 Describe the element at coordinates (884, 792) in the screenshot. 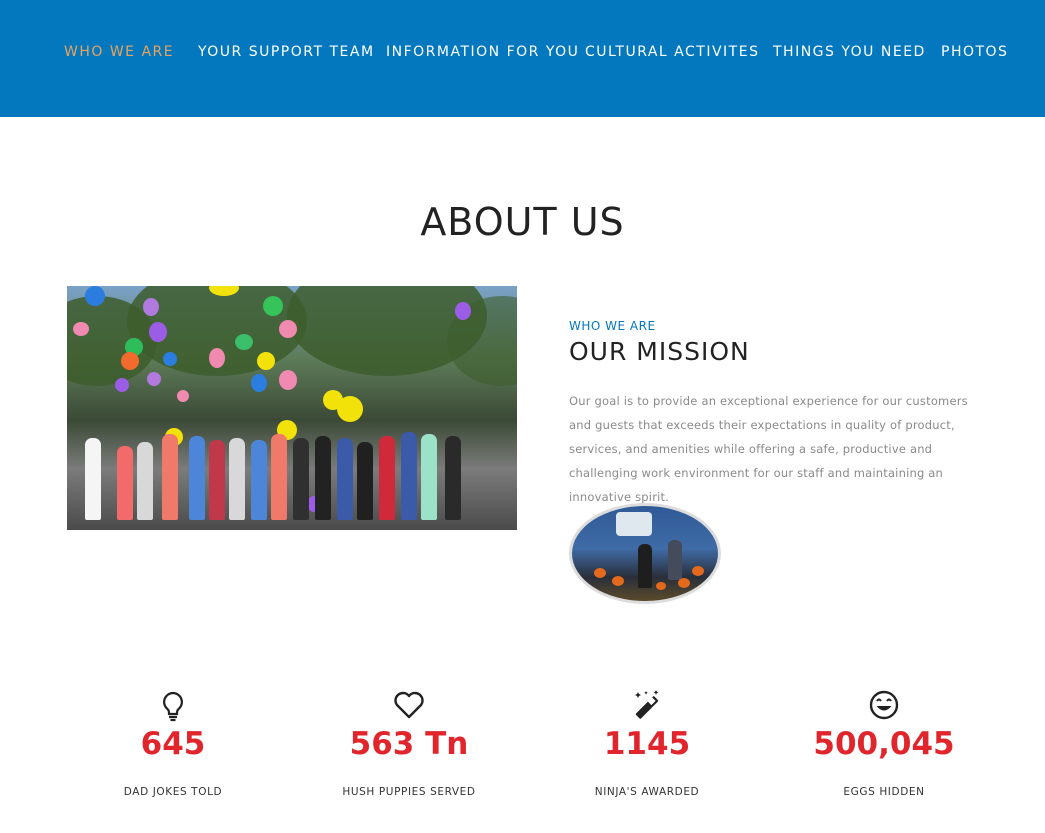

I see `stat-label: EGGS HIDDEN` at that location.